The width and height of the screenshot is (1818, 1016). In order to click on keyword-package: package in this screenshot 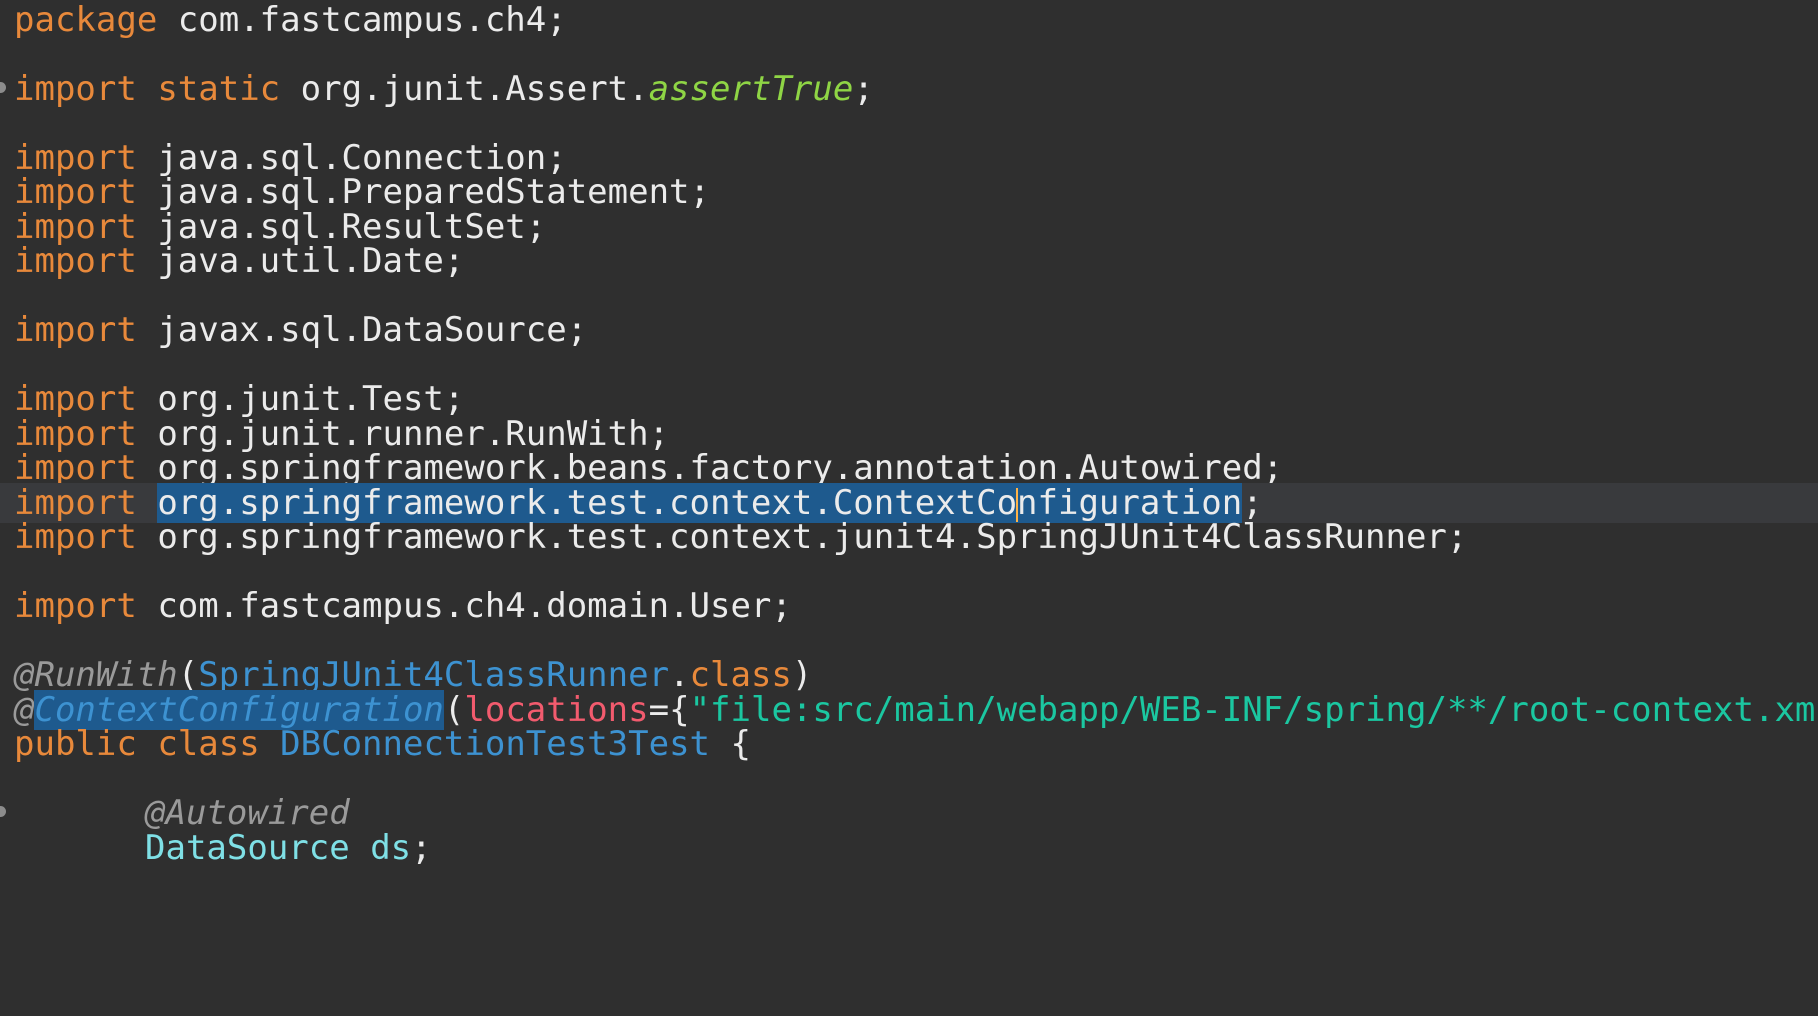, I will do `click(86, 20)`.